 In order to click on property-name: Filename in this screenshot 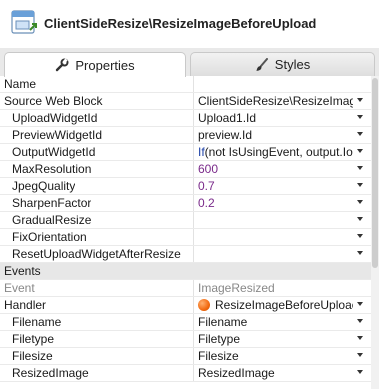, I will do `click(37, 322)`.